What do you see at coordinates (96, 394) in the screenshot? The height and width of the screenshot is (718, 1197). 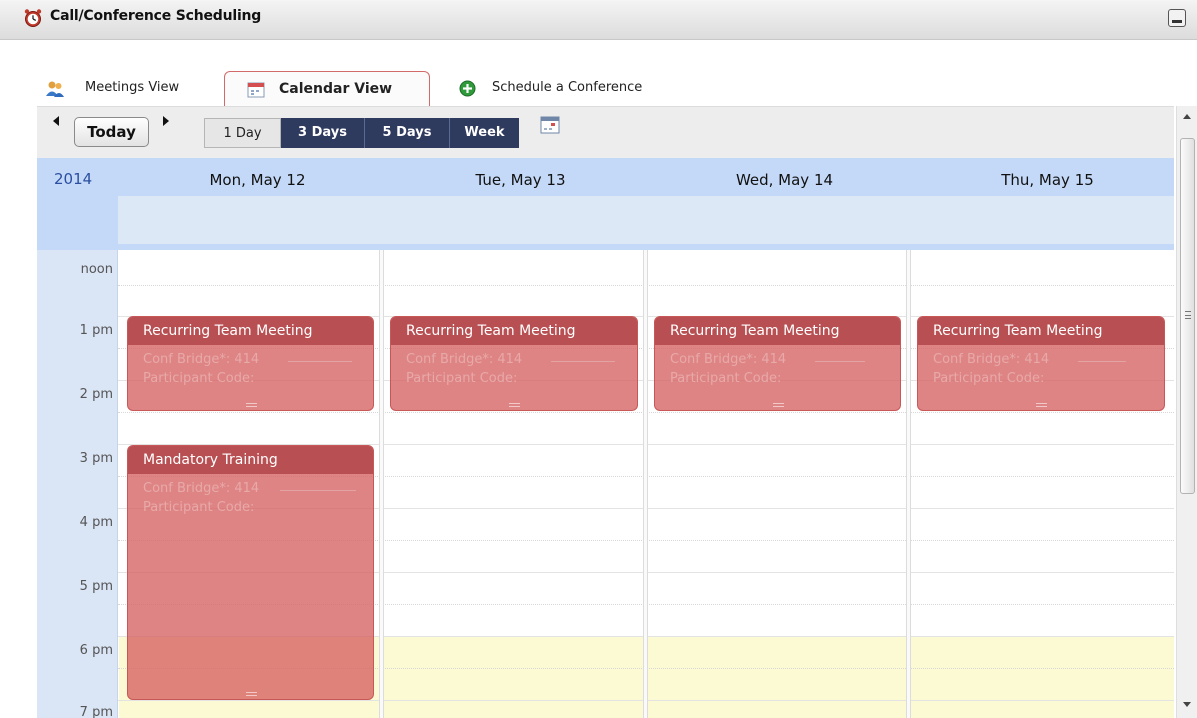 I see `hour-label-2pm: 2 pm` at bounding box center [96, 394].